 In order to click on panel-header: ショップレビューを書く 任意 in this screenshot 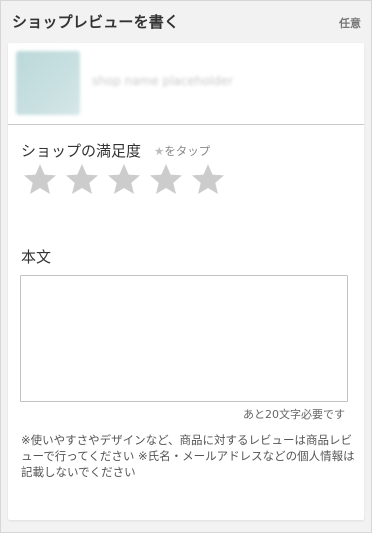, I will do `click(186, 21)`.